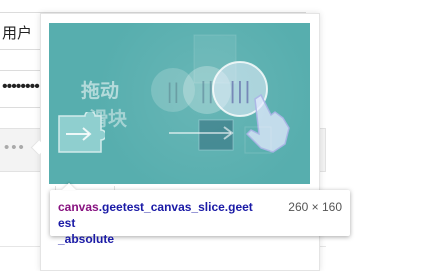 The width and height of the screenshot is (447, 271). What do you see at coordinates (86, 239) in the screenshot?
I see `element-class-line2: _absolute` at bounding box center [86, 239].